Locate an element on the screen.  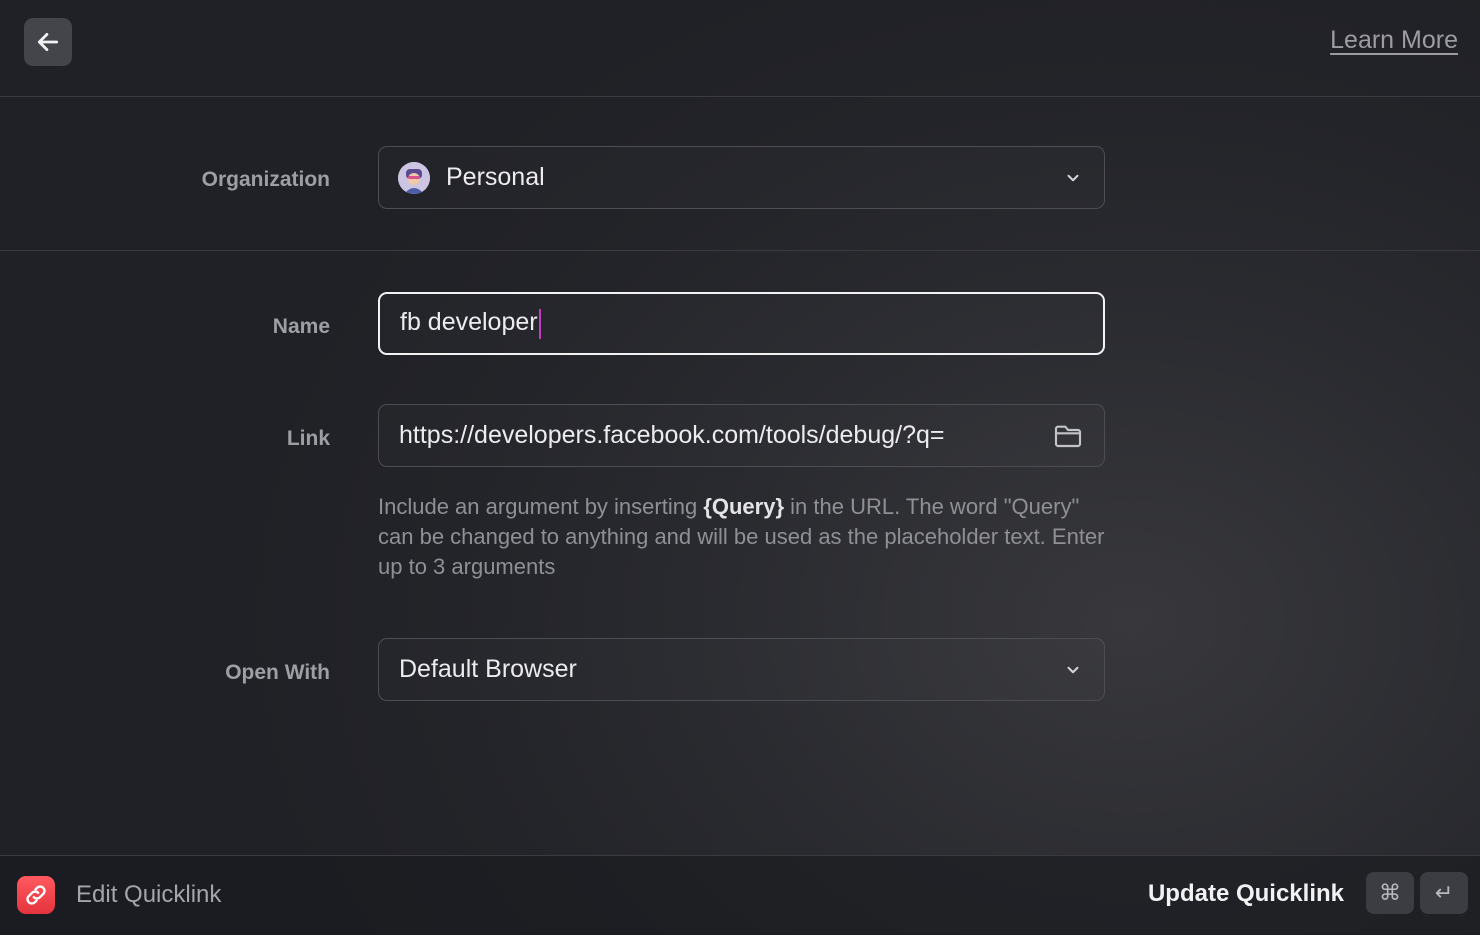
back-button is located at coordinates (48, 42).